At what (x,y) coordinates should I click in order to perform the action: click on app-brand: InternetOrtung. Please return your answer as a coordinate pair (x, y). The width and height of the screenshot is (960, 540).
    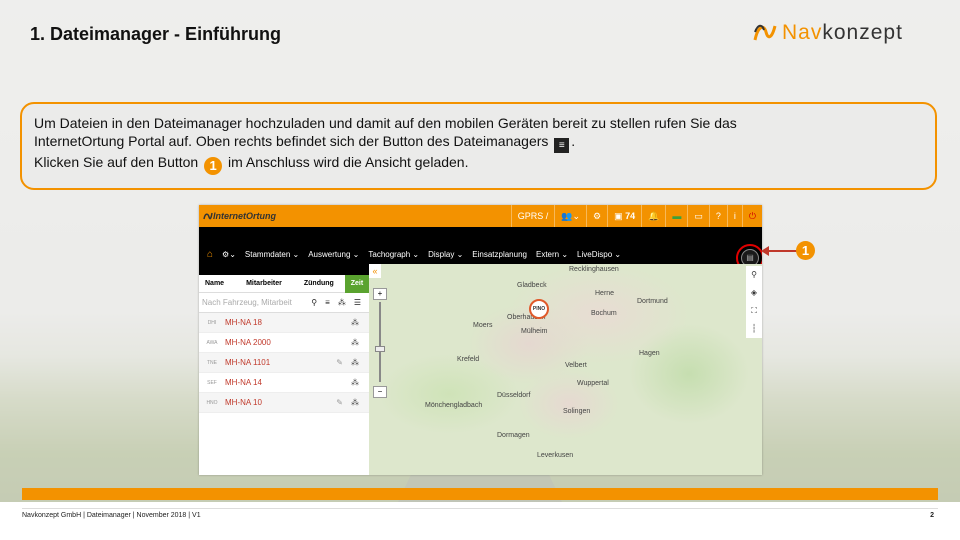
    Looking at the image, I should click on (244, 216).